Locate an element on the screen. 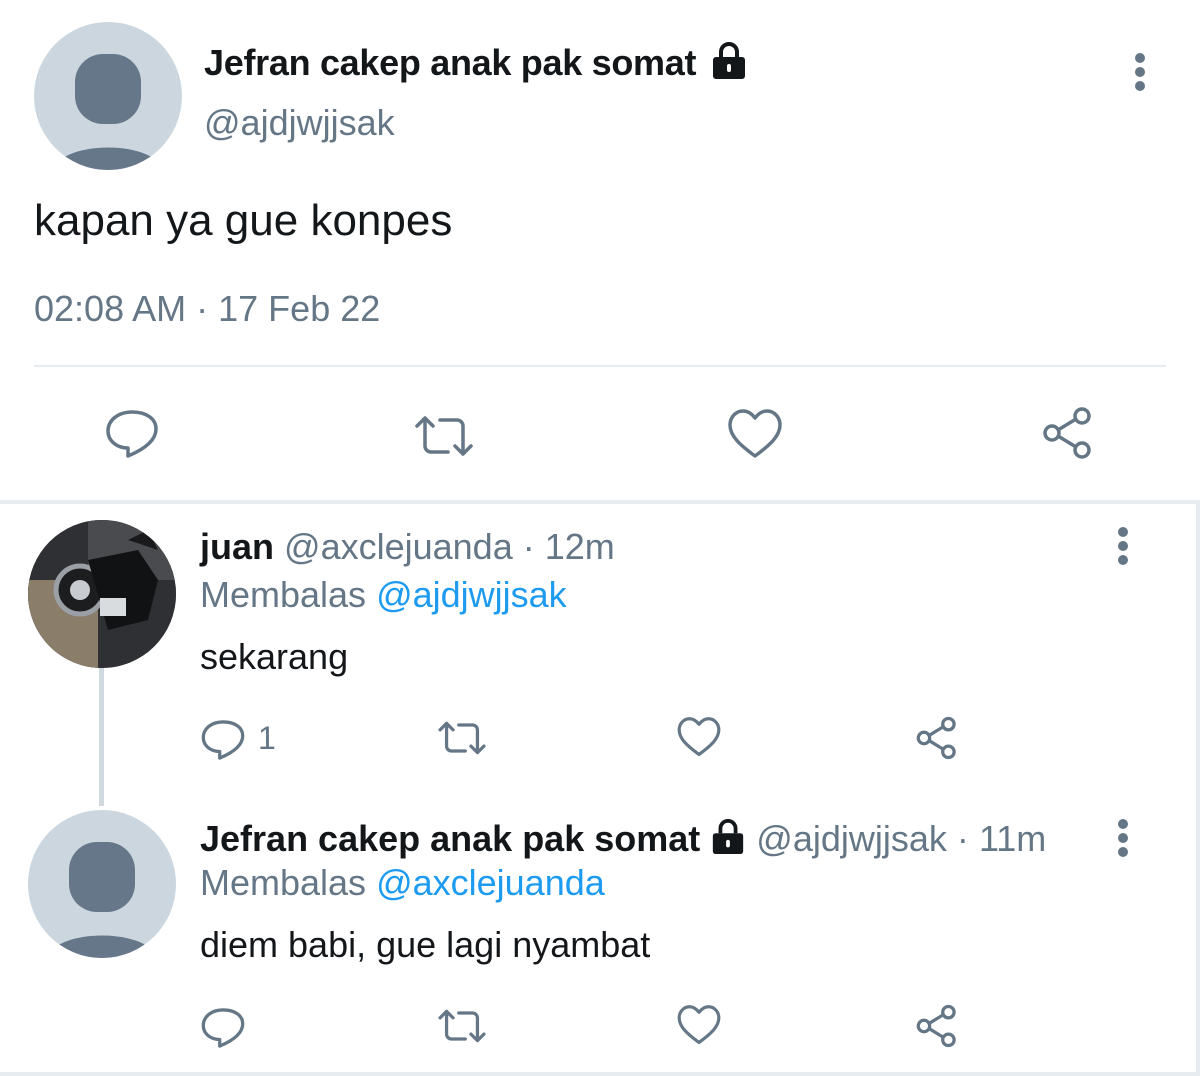 The width and height of the screenshot is (1200, 1076). replying-to: Membalas @ajdjwjjsak is located at coordinates (383, 595).